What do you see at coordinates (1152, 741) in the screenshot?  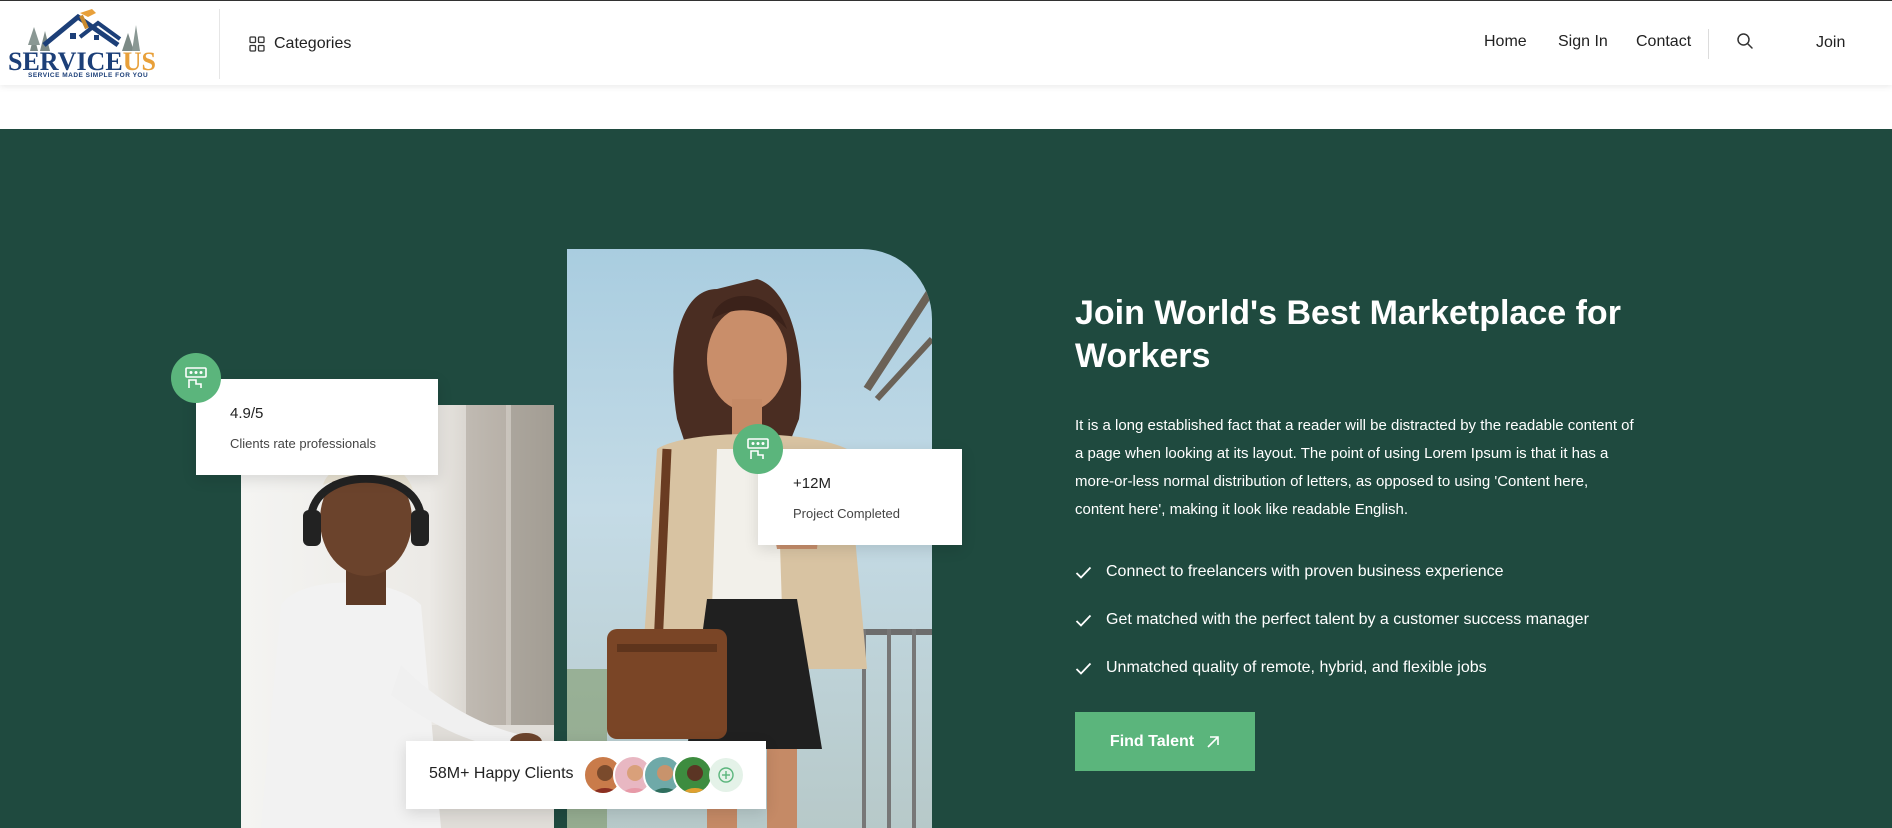 I see `find-talent-label: Find Talent` at bounding box center [1152, 741].